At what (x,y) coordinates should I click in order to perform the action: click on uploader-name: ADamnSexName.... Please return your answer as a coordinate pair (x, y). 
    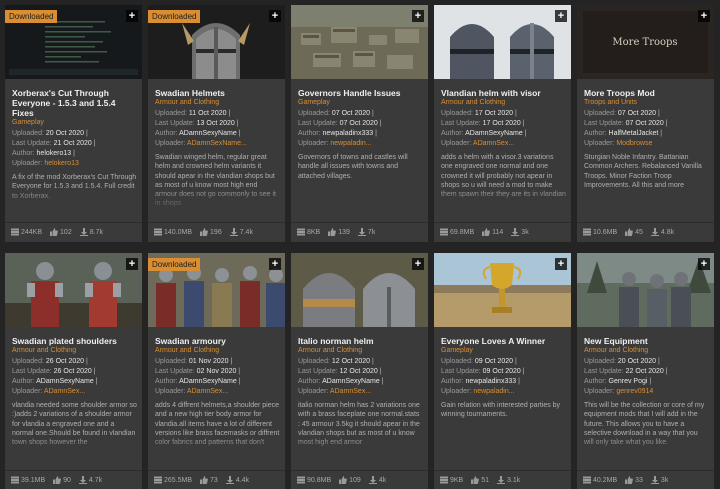
    Looking at the image, I should click on (217, 143).